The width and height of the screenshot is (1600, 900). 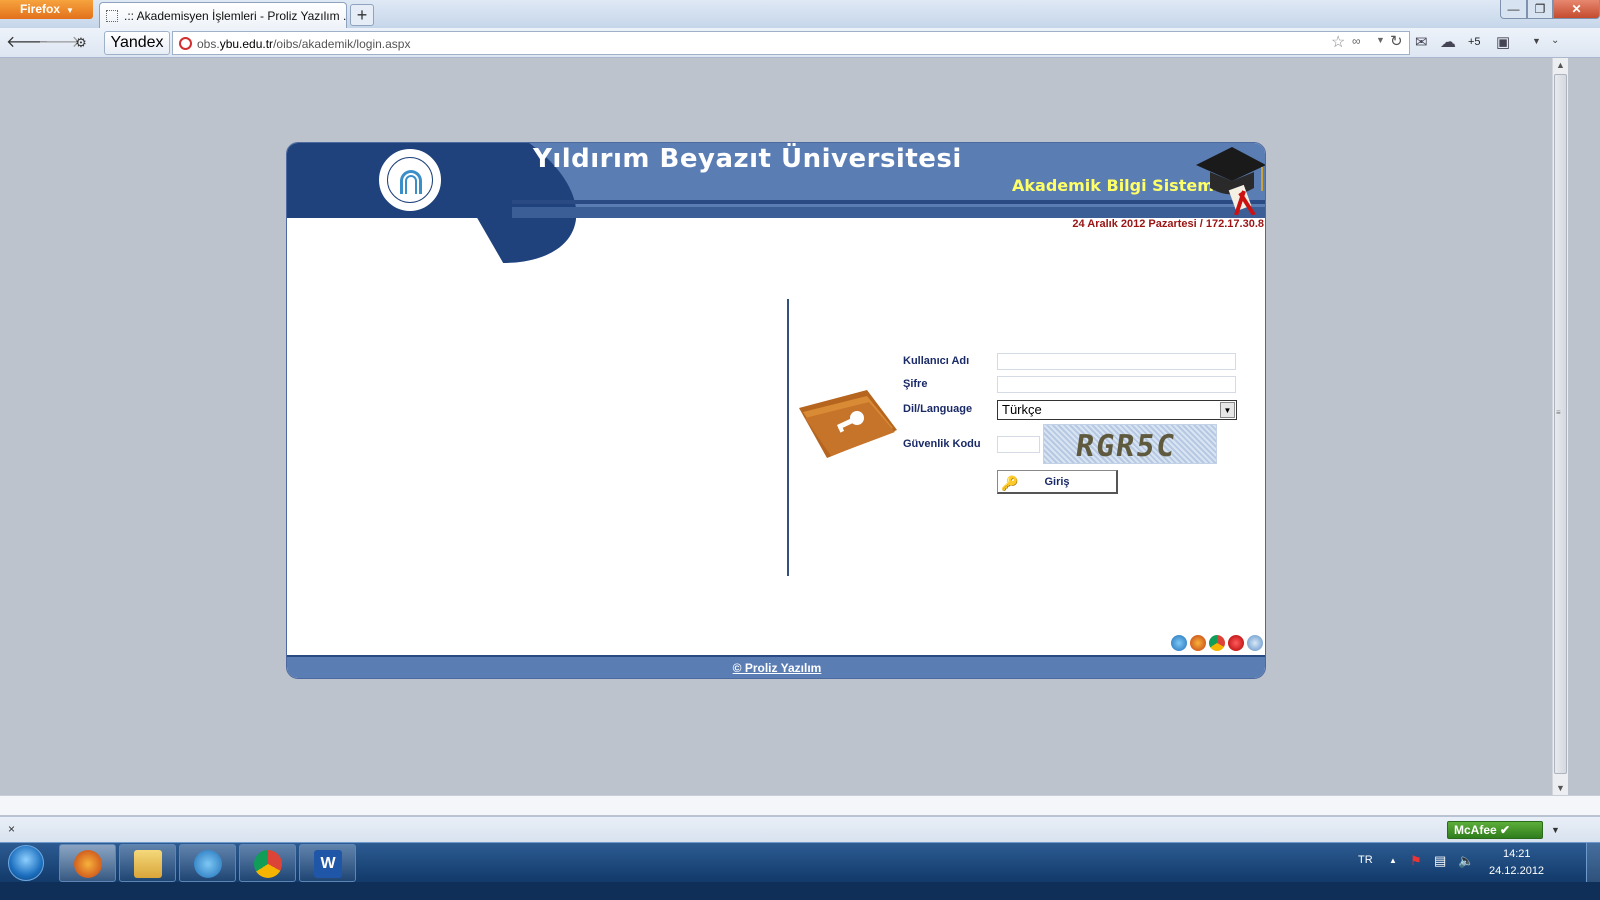 I want to click on show-desktop-button, so click(x=1593, y=863).